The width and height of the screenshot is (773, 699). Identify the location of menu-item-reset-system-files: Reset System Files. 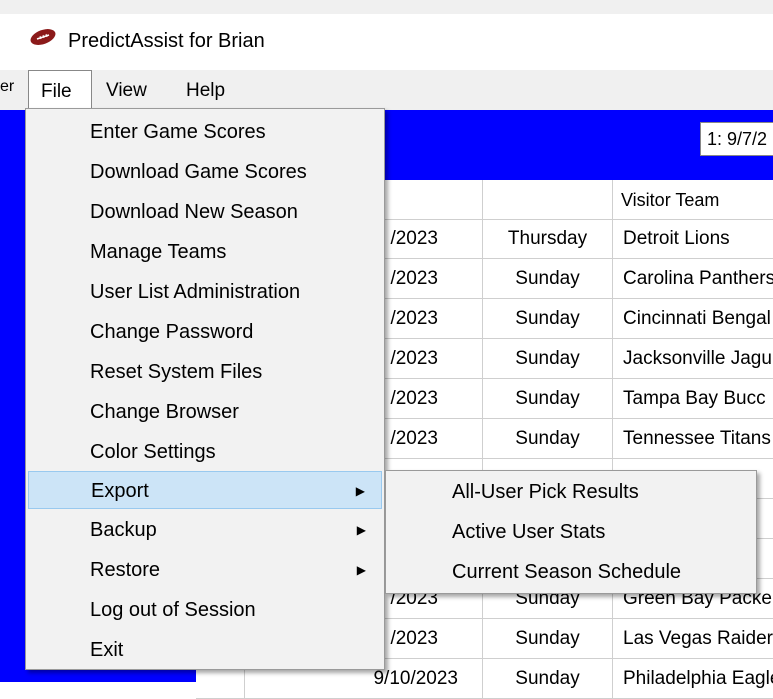
(205, 372).